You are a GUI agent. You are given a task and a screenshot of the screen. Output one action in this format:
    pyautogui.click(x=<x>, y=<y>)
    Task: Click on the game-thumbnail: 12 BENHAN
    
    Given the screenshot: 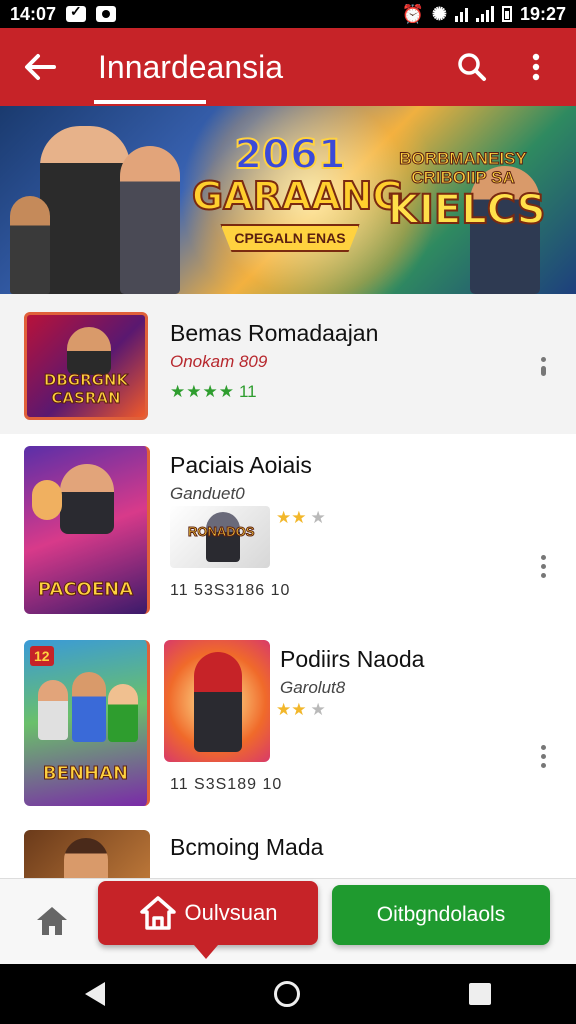 What is the action you would take?
    pyautogui.click(x=87, y=723)
    